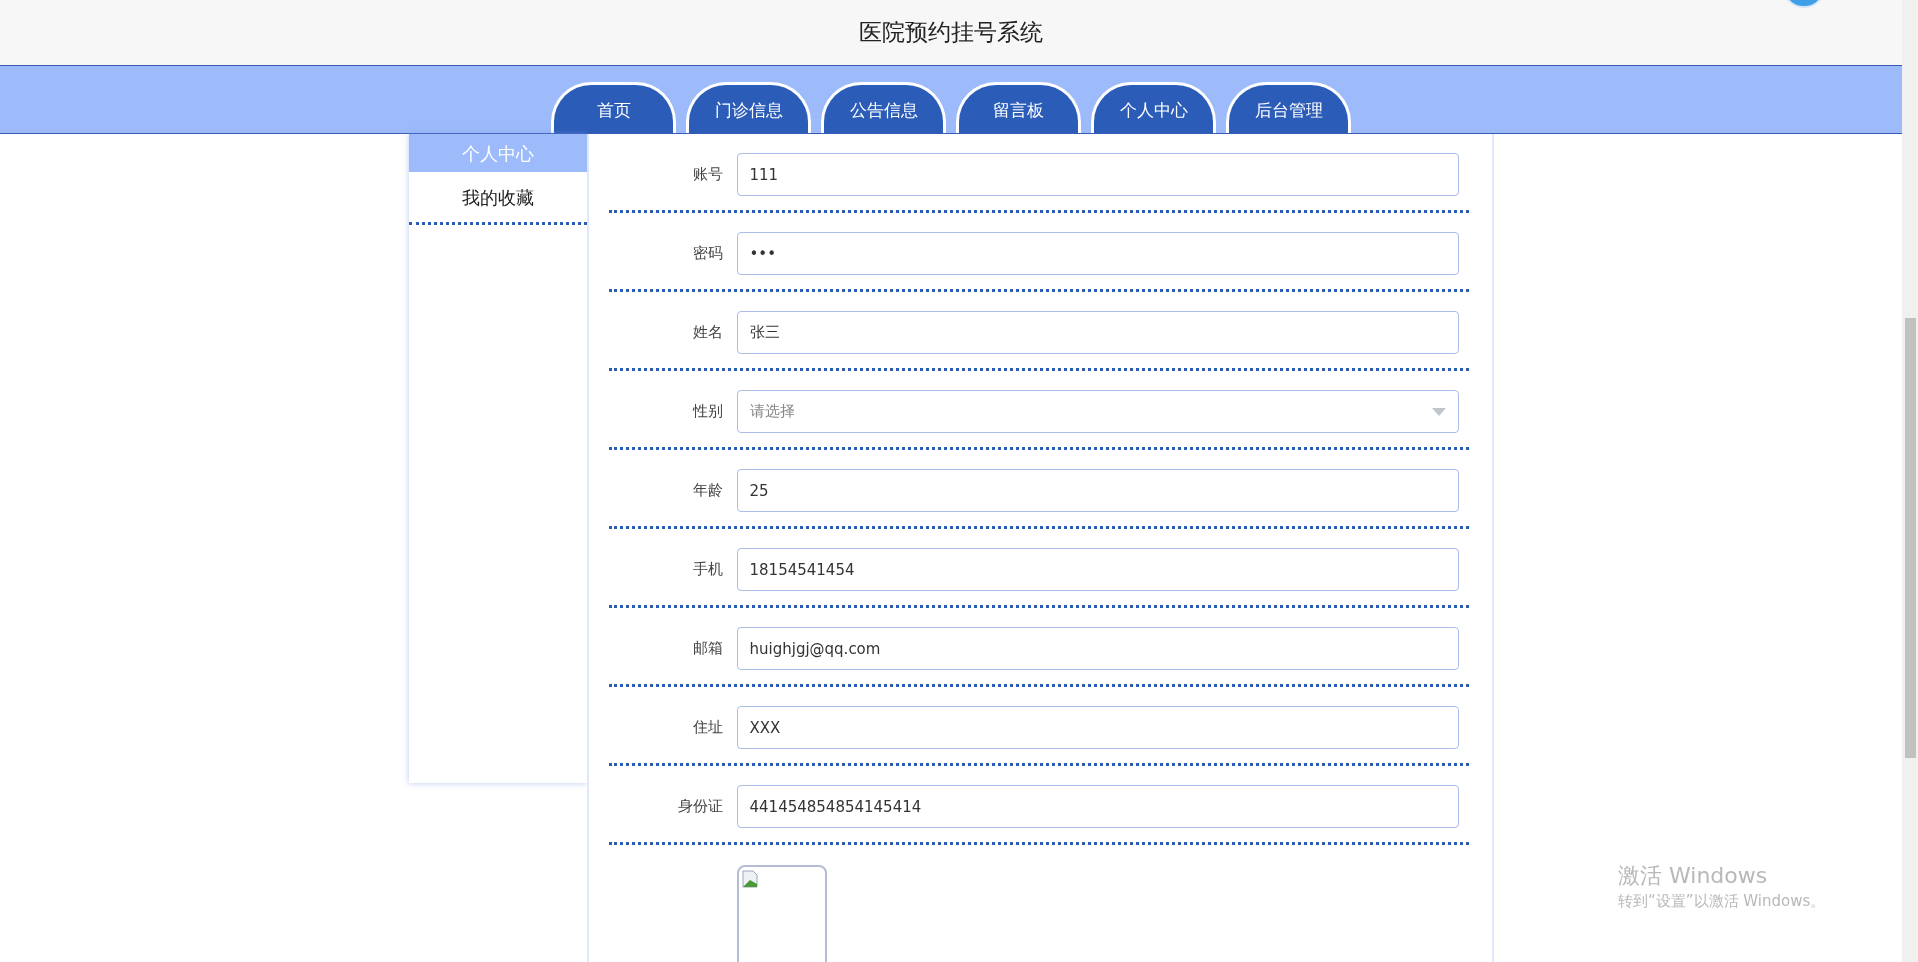 The height and width of the screenshot is (962, 1918). Describe the element at coordinates (1097, 174) in the screenshot. I see `input-field: 111` at that location.